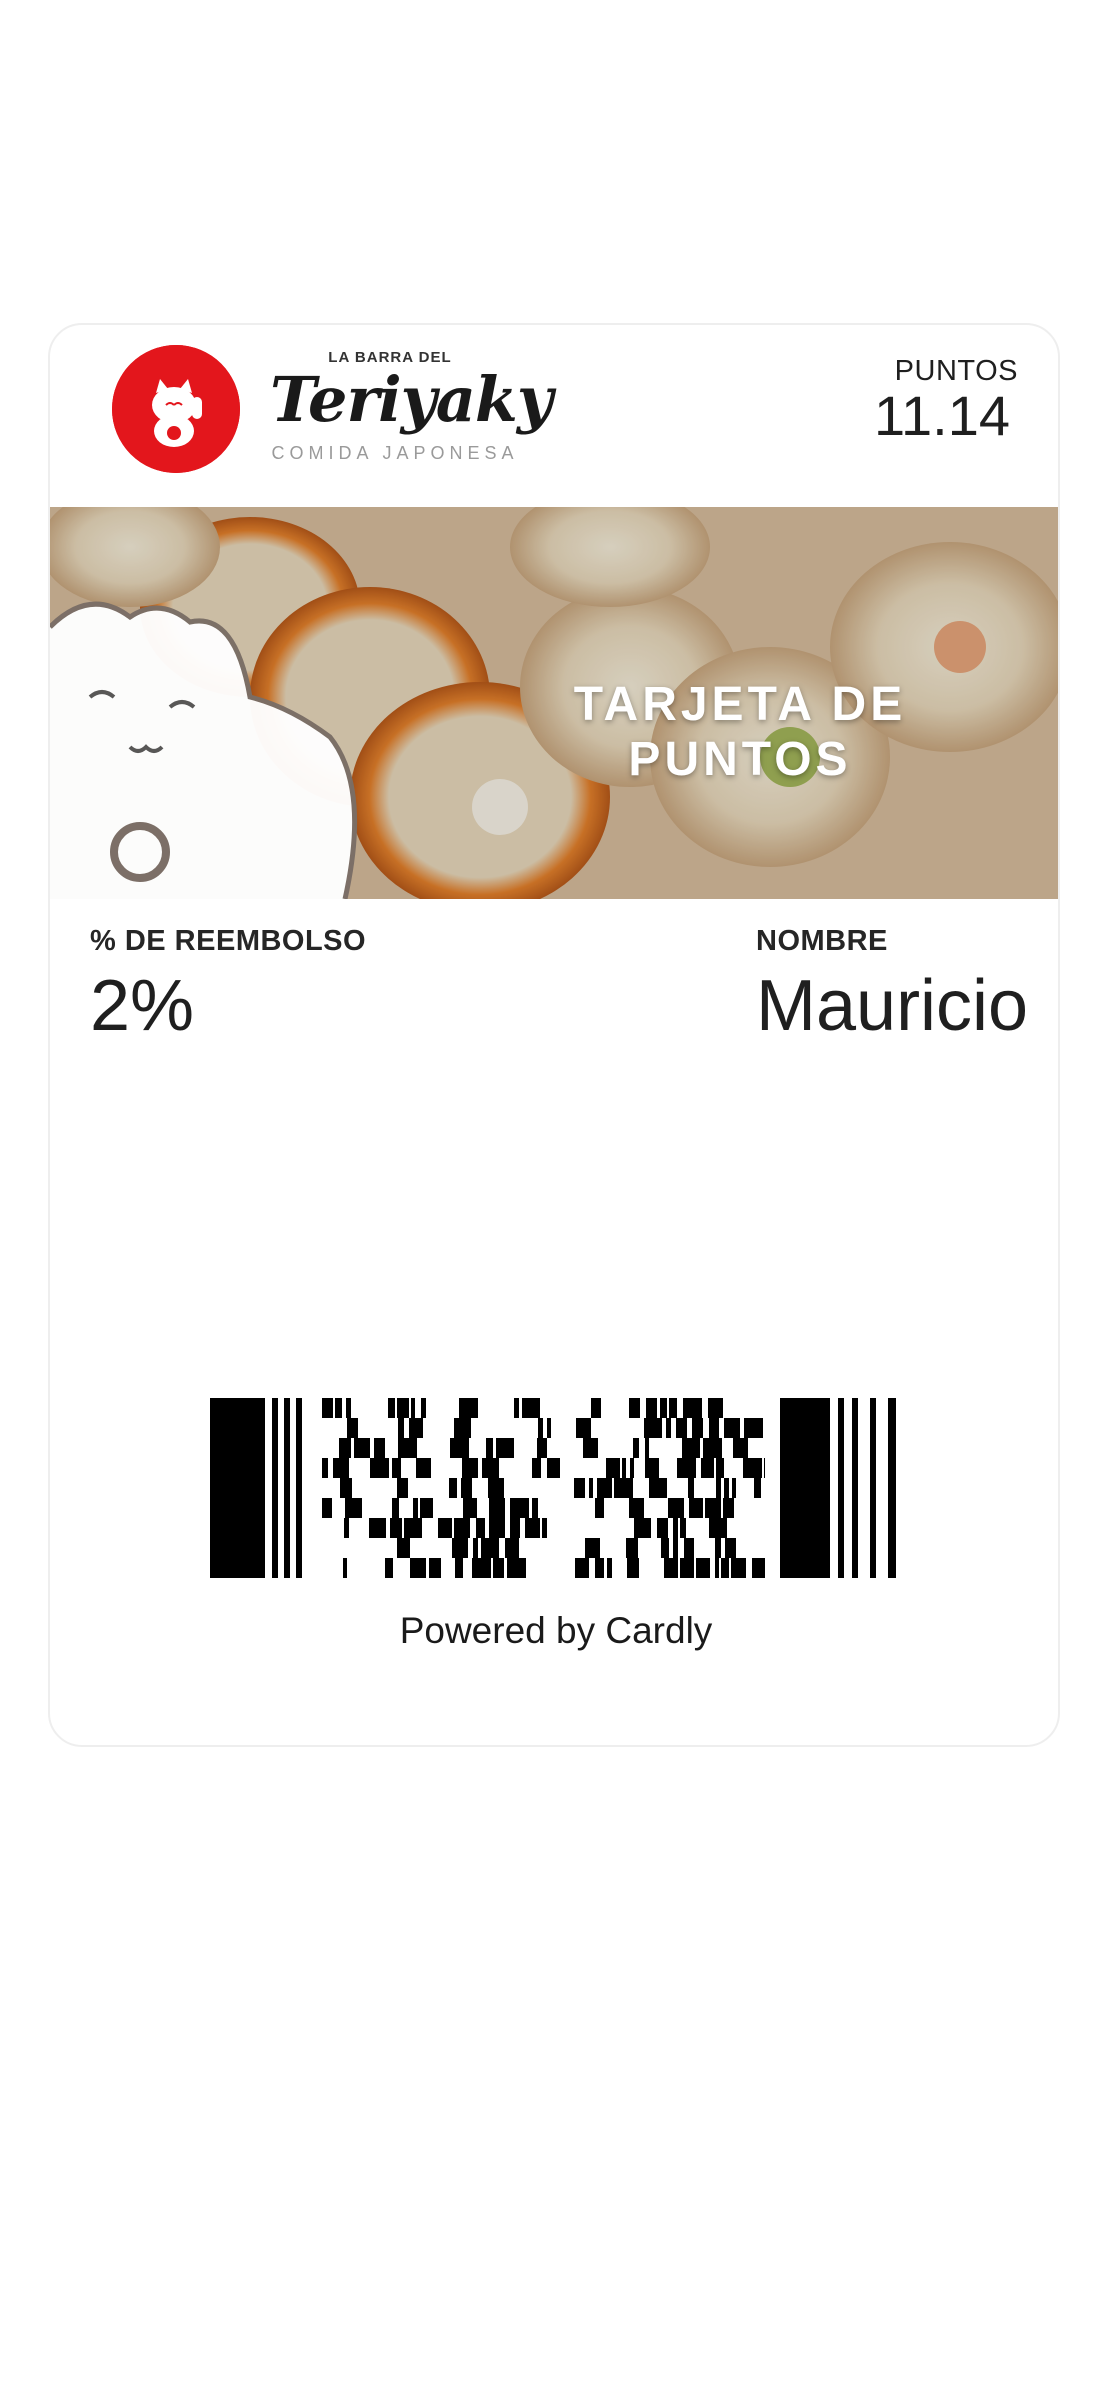  Describe the element at coordinates (411, 399) in the screenshot. I see `brand-name: Teriyaky` at that location.